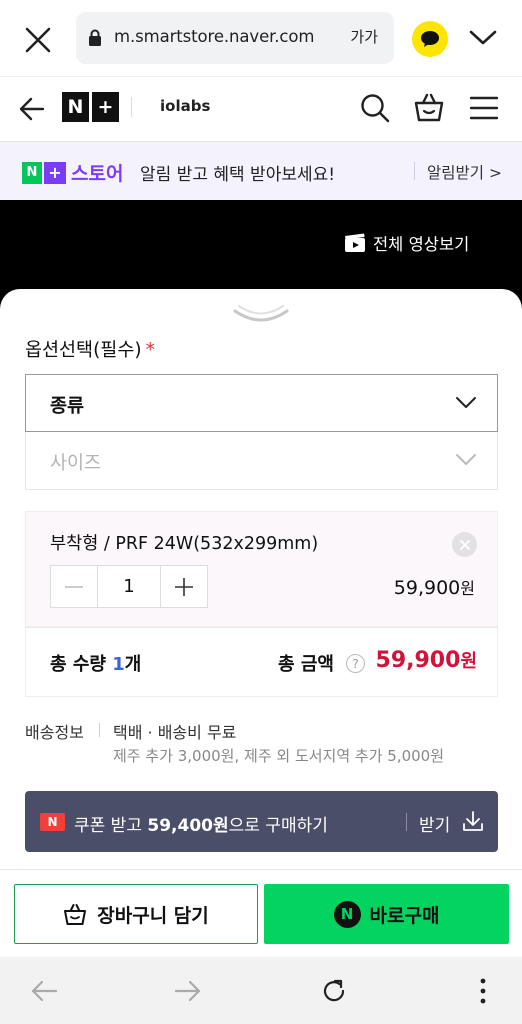  What do you see at coordinates (131, 107) in the screenshot?
I see `header-divider` at bounding box center [131, 107].